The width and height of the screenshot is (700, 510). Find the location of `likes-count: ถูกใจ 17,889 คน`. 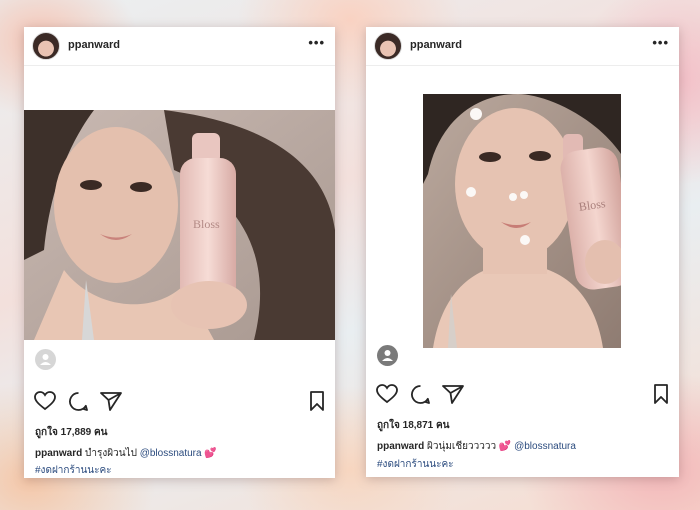

likes-count: ถูกใจ 17,889 คน is located at coordinates (71, 432).